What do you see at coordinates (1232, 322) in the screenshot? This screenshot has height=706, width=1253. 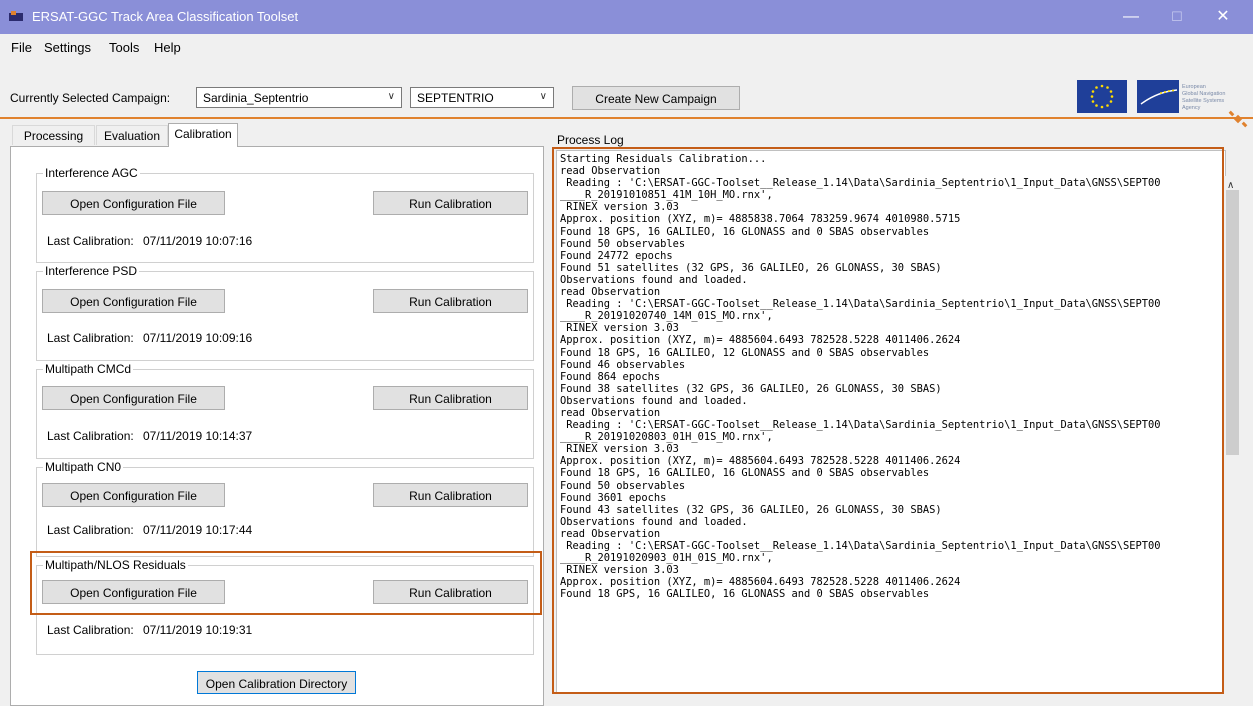 I see `log-scrollbar-thumb` at bounding box center [1232, 322].